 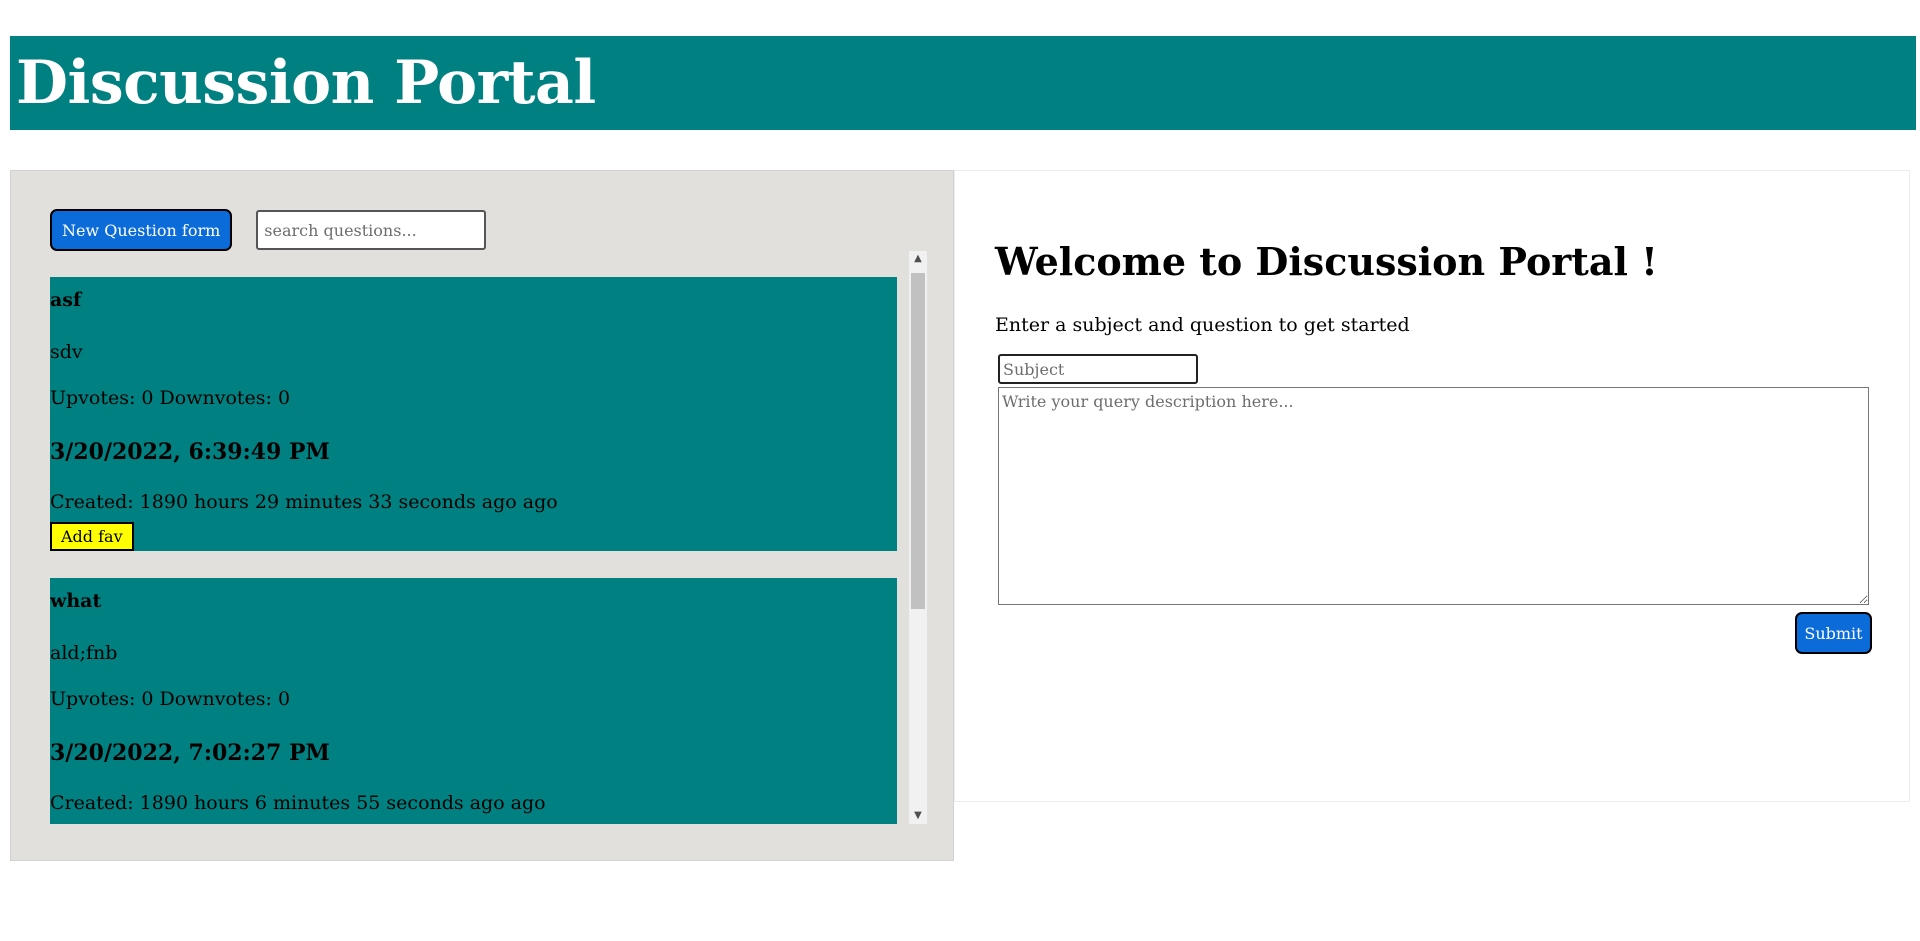 What do you see at coordinates (141, 230) in the screenshot?
I see `new-question-form-button: New Question form` at bounding box center [141, 230].